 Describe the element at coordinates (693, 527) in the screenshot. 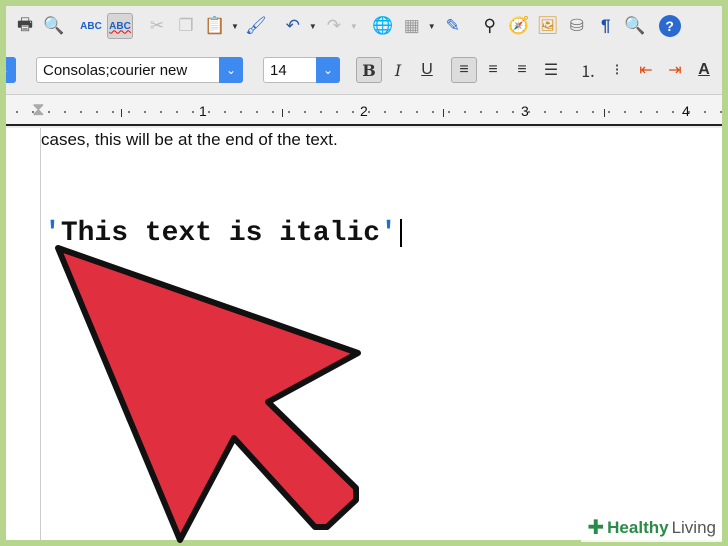

I see `watermark-suffix: Living` at that location.